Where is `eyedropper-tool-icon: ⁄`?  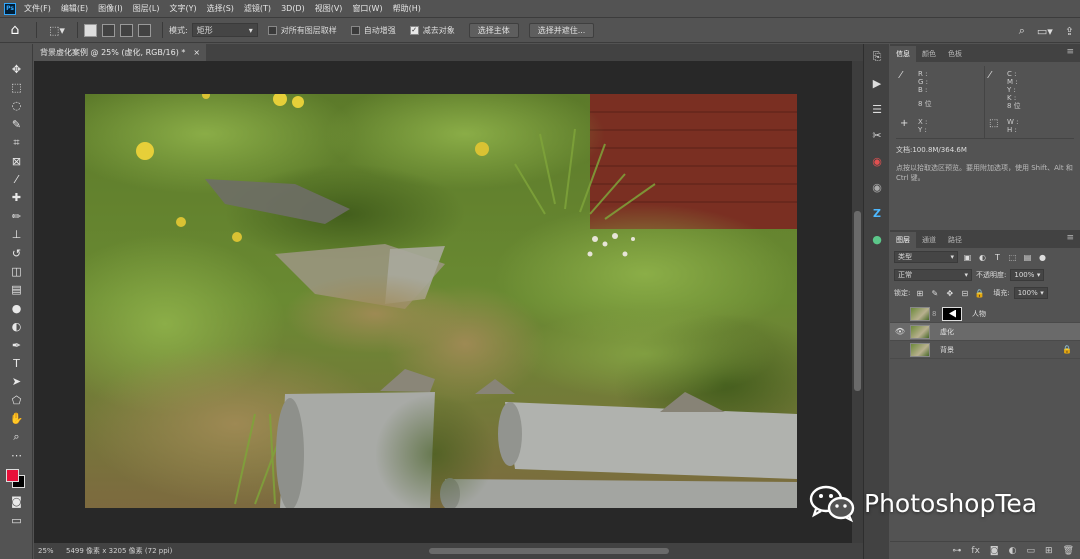 eyedropper-tool-icon: ⁄ is located at coordinates (16, 179).